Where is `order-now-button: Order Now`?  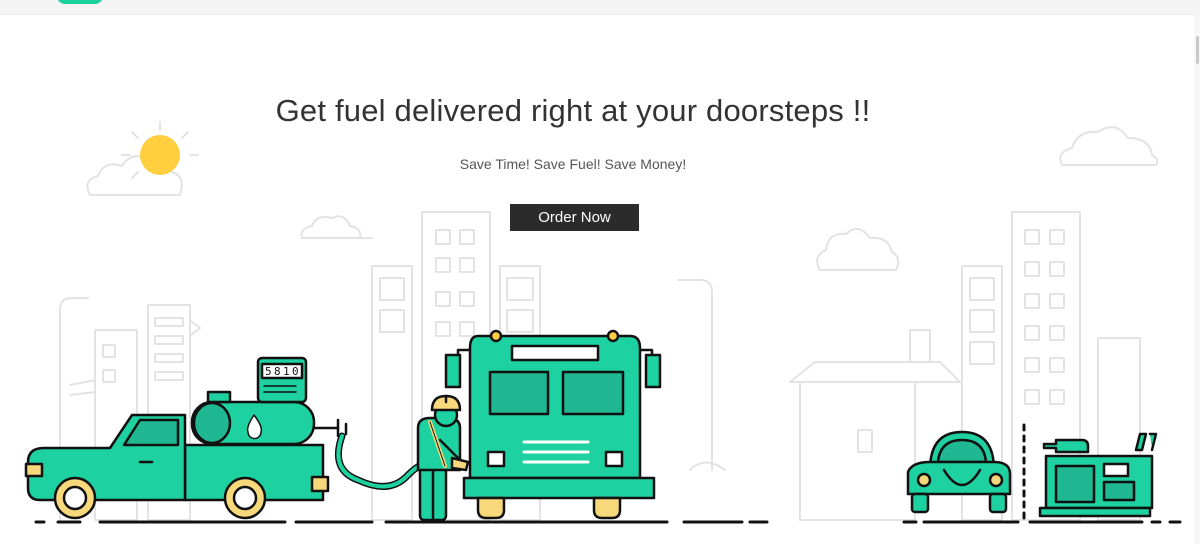 order-now-button: Order Now is located at coordinates (574, 217).